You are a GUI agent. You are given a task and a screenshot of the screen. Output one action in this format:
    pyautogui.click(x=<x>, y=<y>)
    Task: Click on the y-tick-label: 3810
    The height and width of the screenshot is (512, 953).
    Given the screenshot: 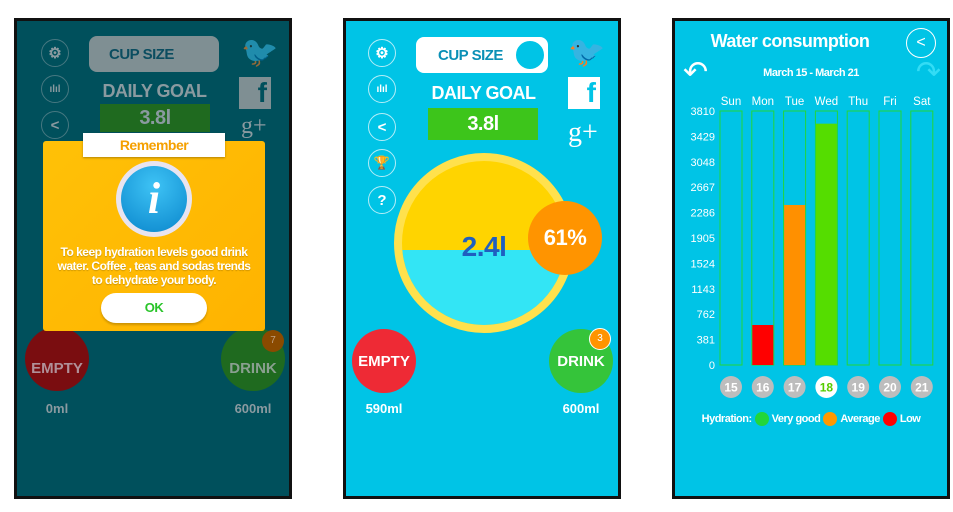 What is the action you would take?
    pyautogui.click(x=703, y=112)
    